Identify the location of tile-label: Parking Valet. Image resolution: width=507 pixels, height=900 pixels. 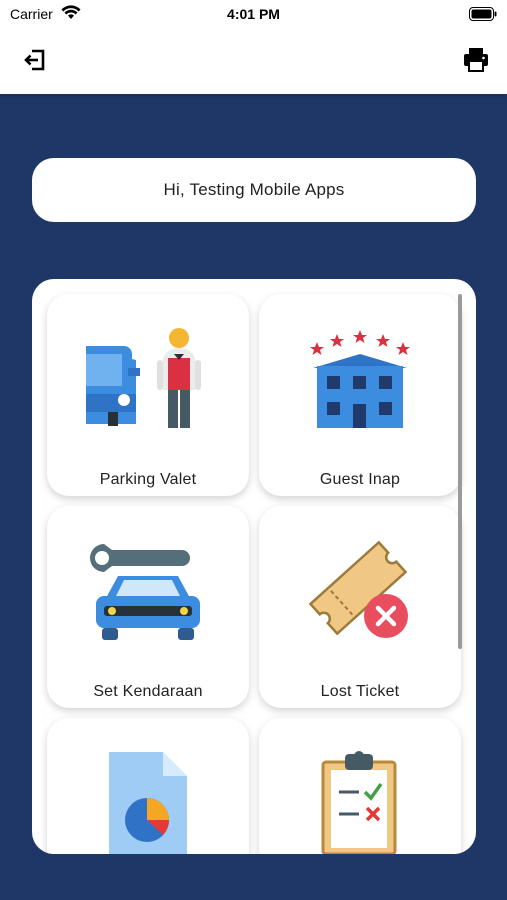
(148, 479).